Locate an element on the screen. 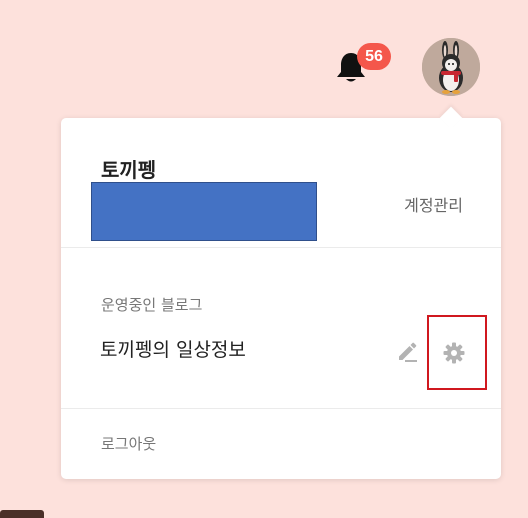  edit-blog-button is located at coordinates (408, 351).